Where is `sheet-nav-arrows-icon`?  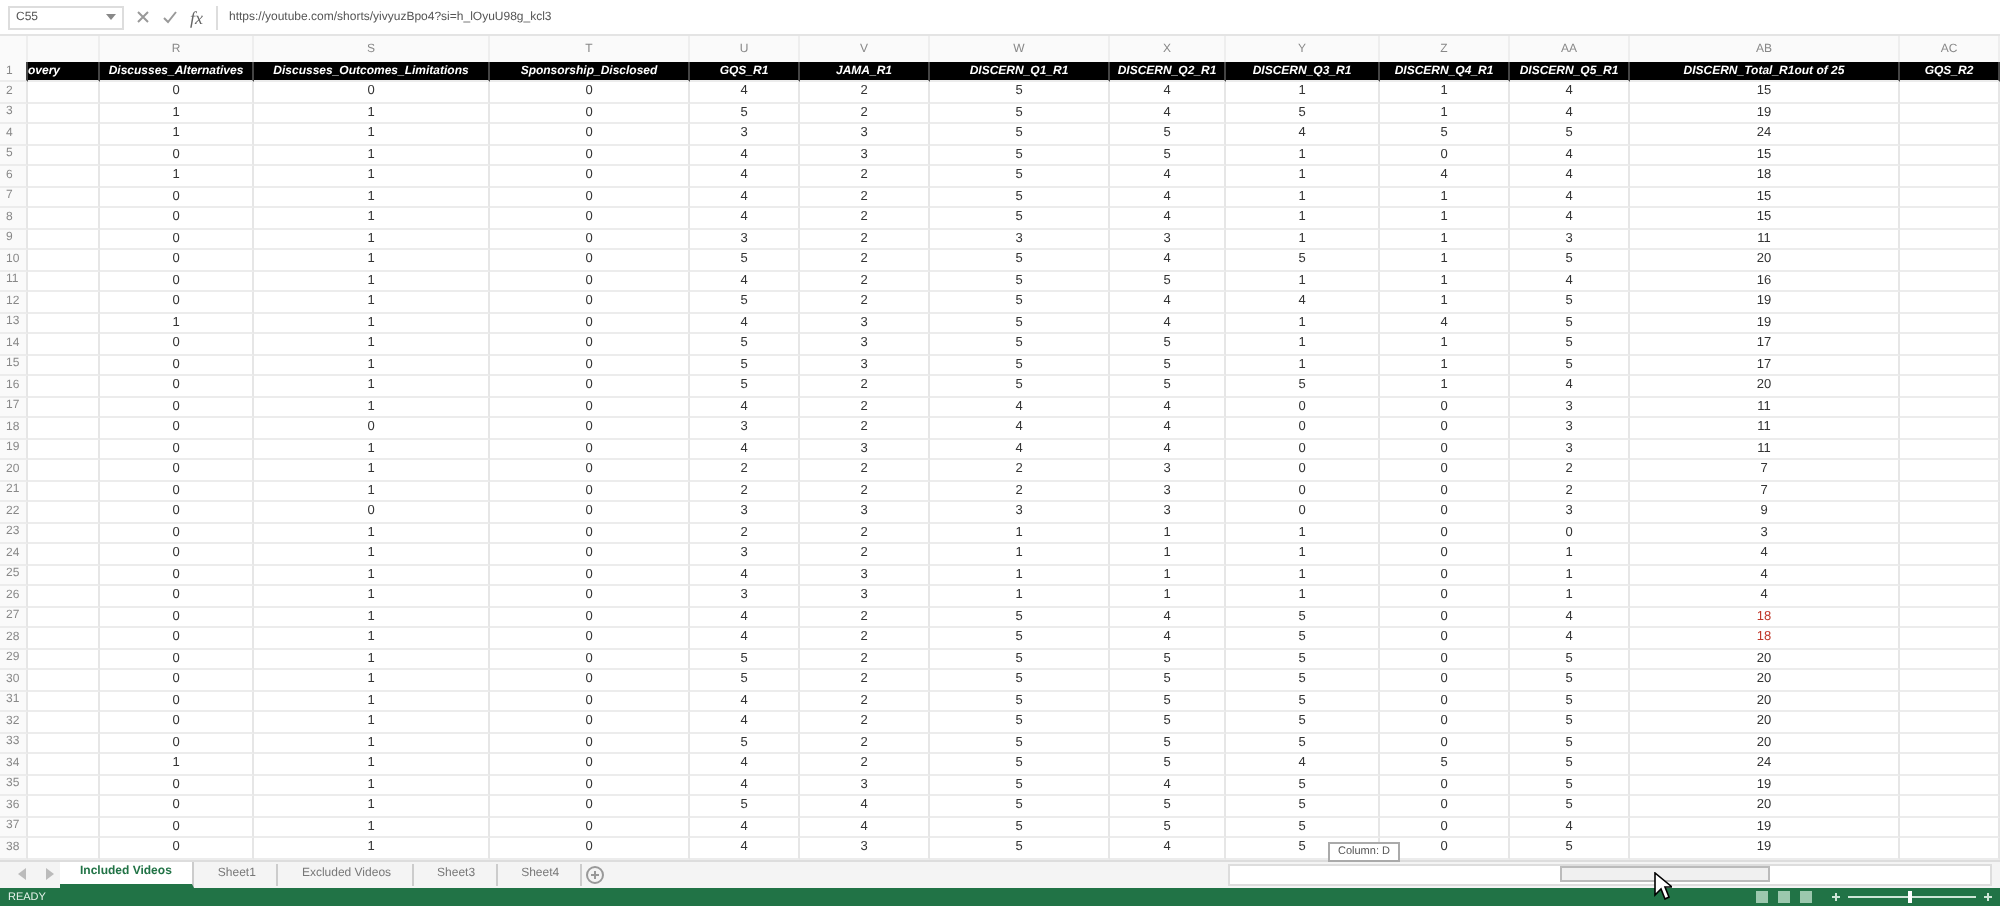 sheet-nav-arrows-icon is located at coordinates (36, 874).